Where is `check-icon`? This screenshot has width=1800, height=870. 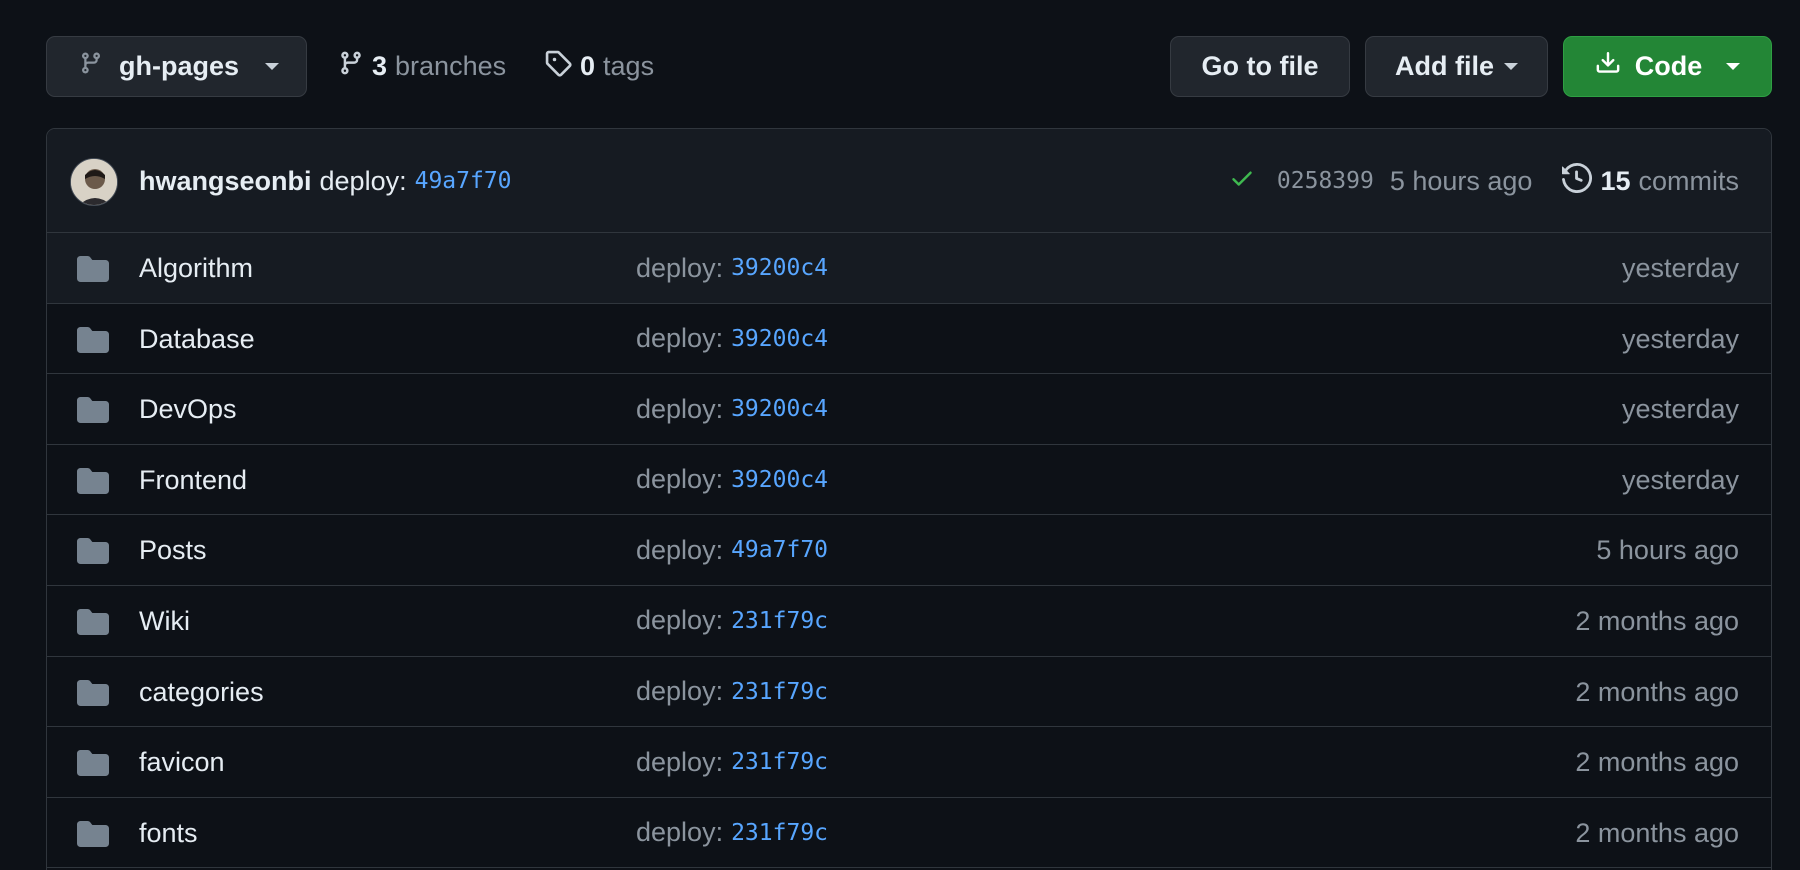 check-icon is located at coordinates (1242, 181).